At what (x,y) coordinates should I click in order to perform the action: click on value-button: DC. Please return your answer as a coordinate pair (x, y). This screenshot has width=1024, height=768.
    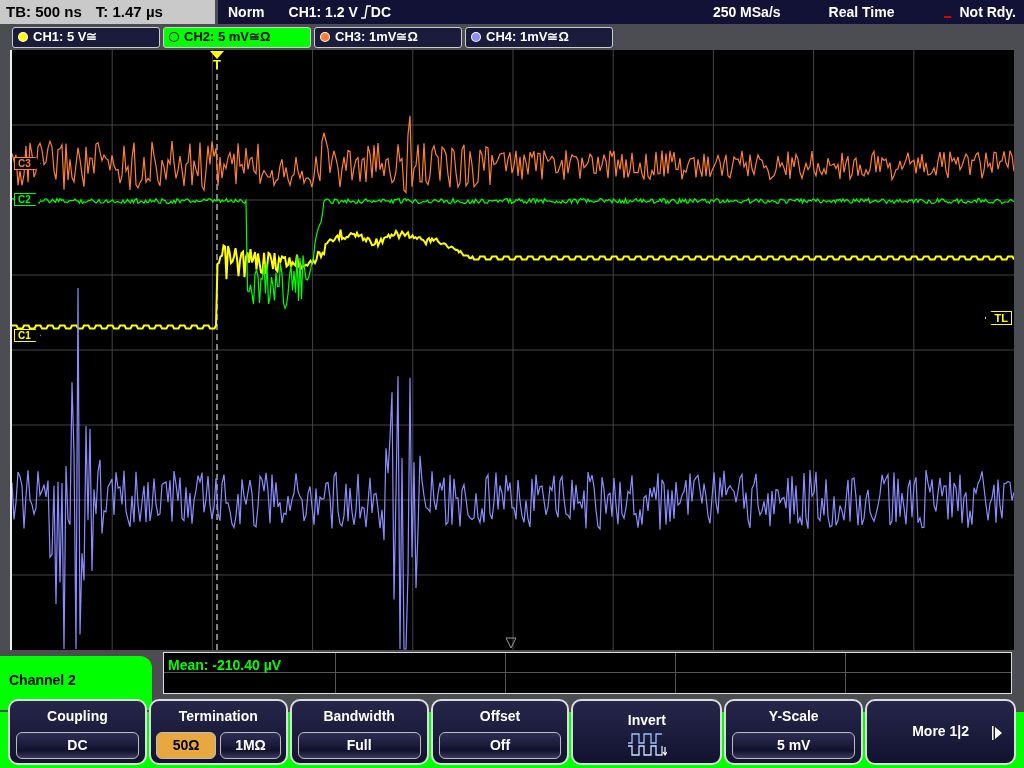
    Looking at the image, I should click on (77, 745).